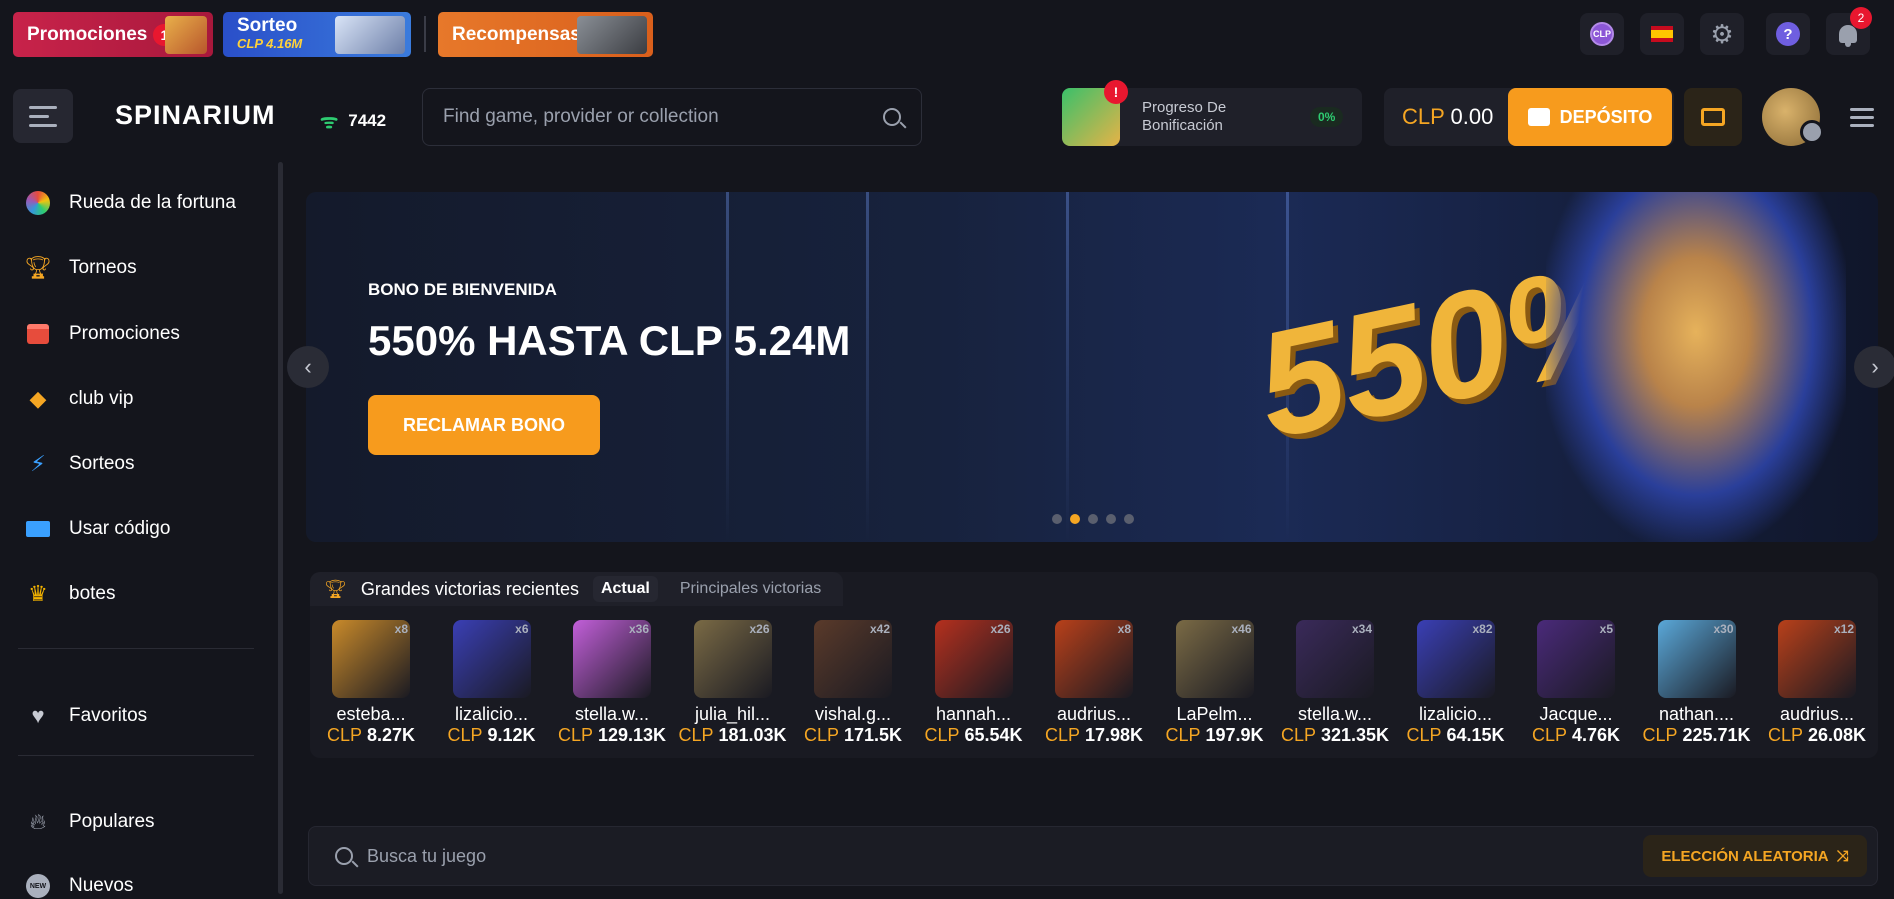  I want to click on sidebar-item-redeem-code: Usar código, so click(97, 529).